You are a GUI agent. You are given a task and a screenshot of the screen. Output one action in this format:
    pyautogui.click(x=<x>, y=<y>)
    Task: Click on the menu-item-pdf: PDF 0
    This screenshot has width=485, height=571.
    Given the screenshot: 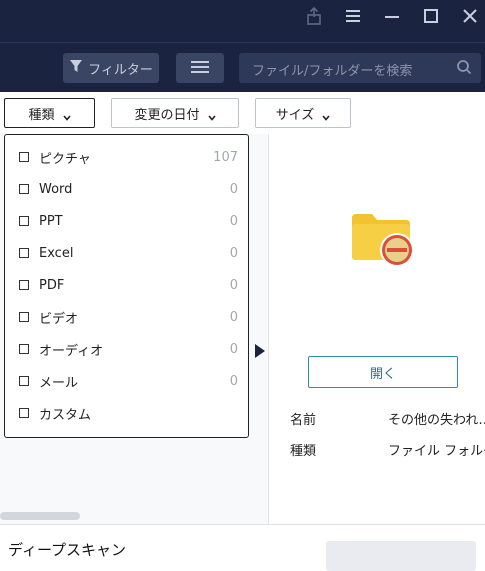 What is the action you would take?
    pyautogui.click(x=126, y=285)
    